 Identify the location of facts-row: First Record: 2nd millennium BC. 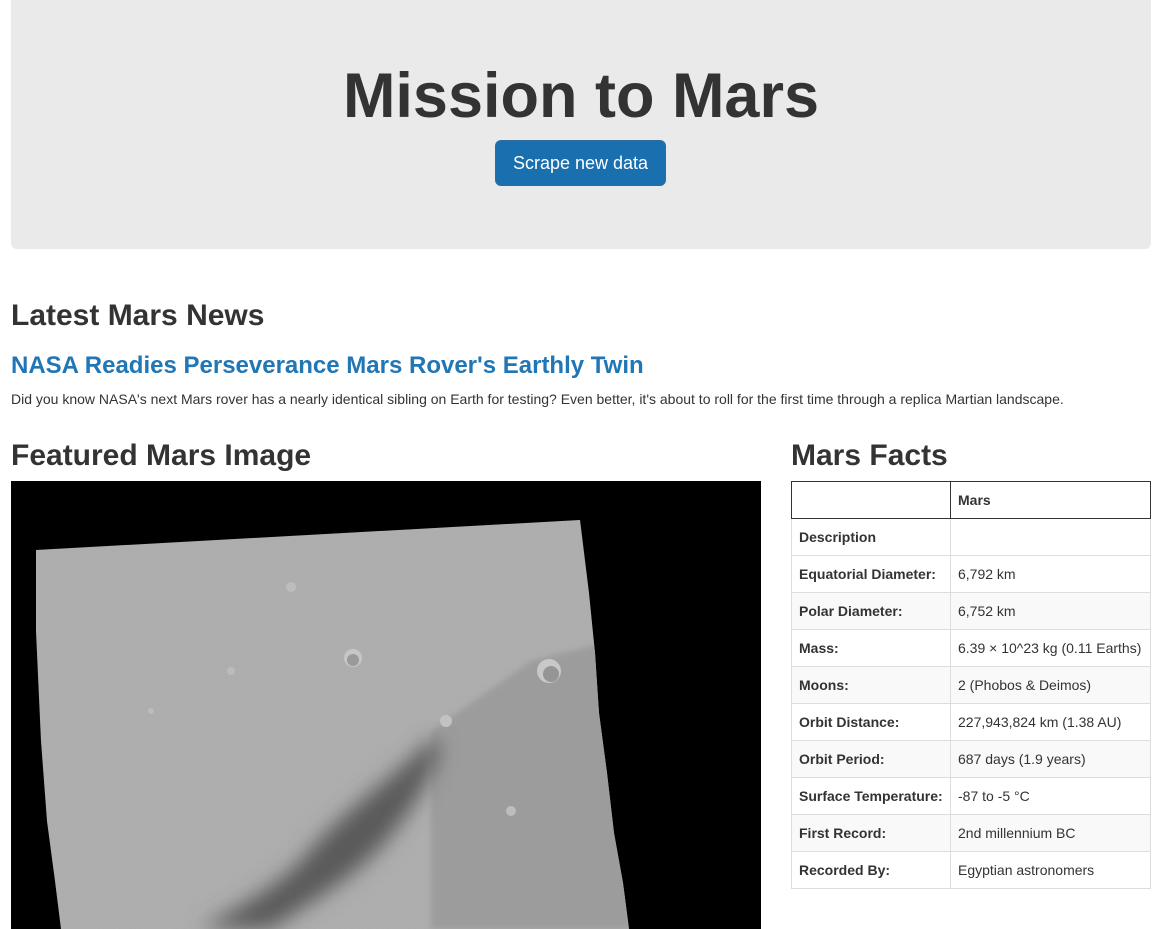
(971, 833).